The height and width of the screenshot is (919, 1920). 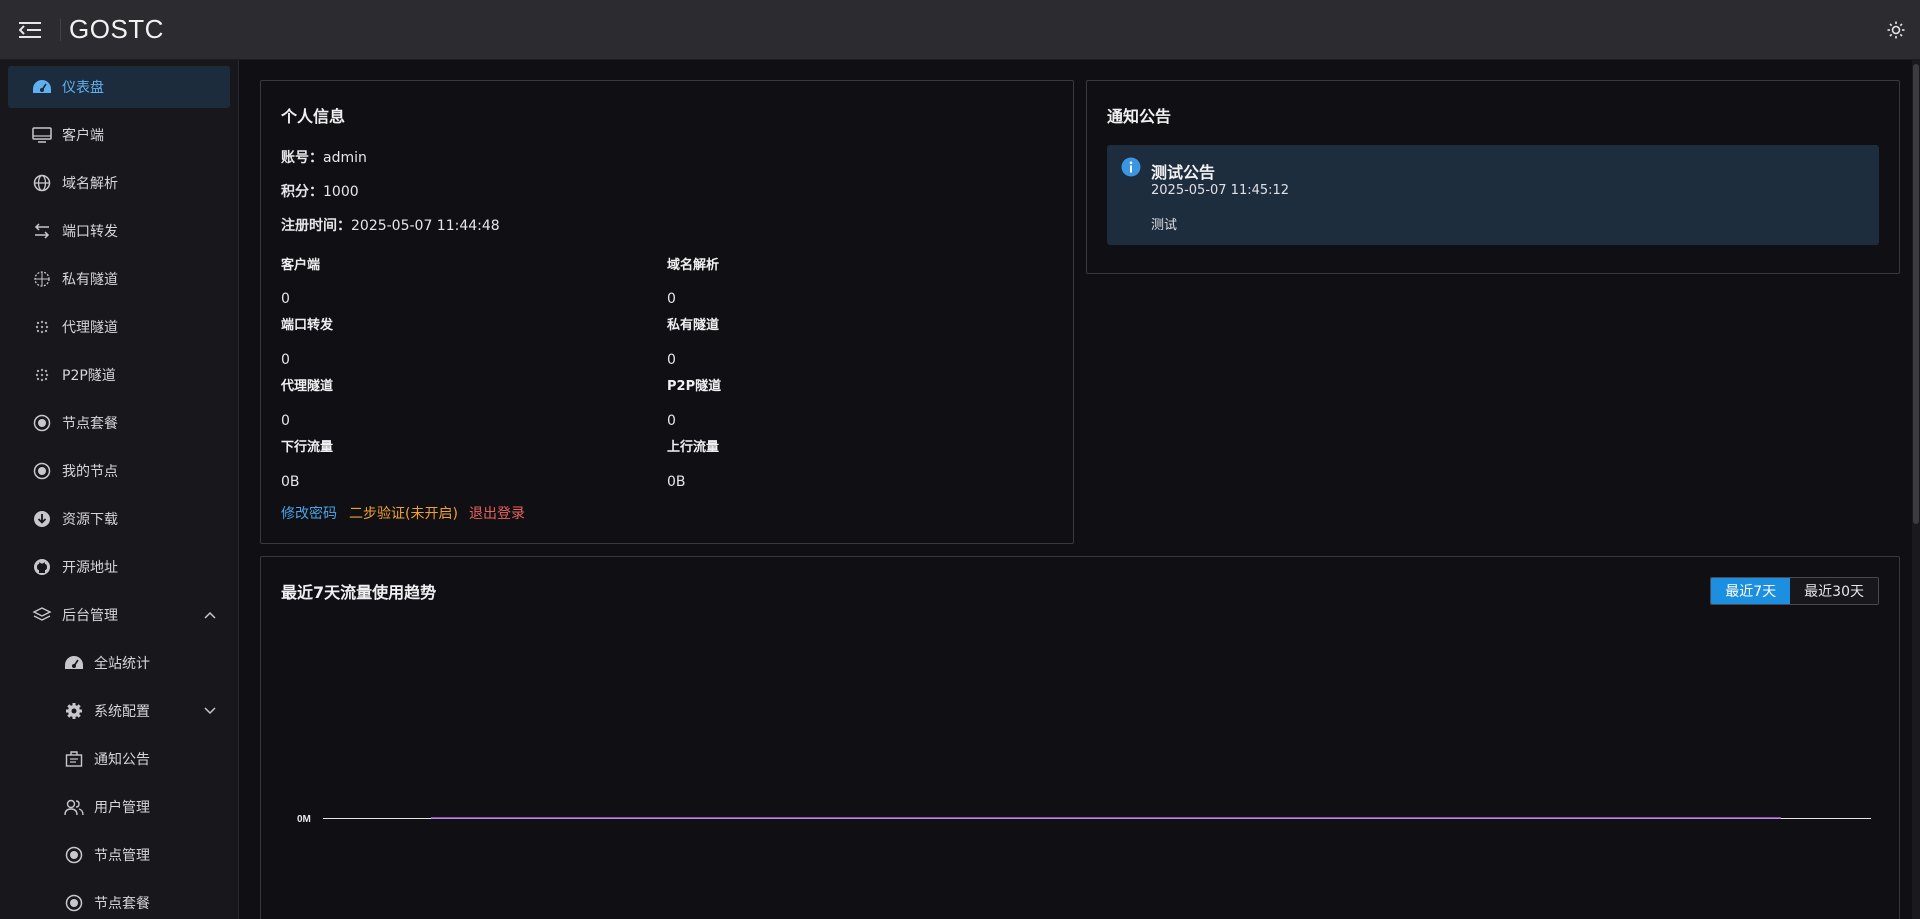 I want to click on stat-value-upstream: 0B, so click(x=676, y=482).